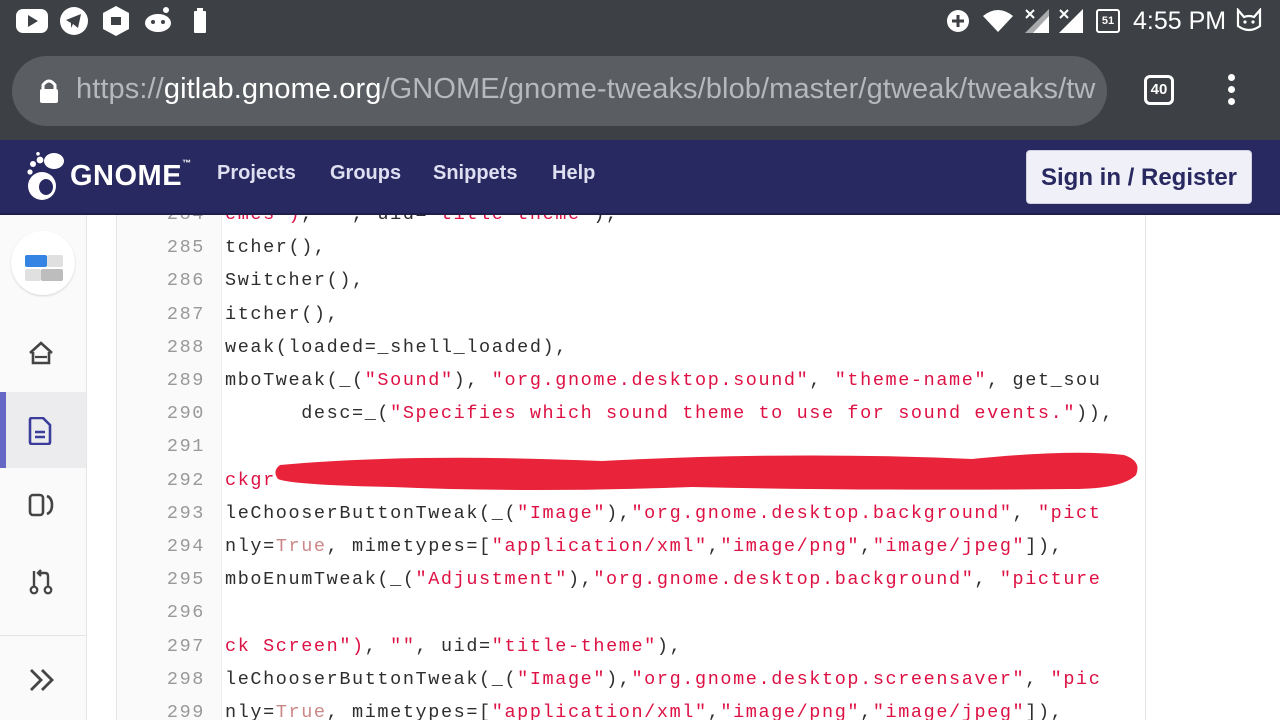 The image size is (1280, 720). I want to click on wifi-icon, so click(998, 21).